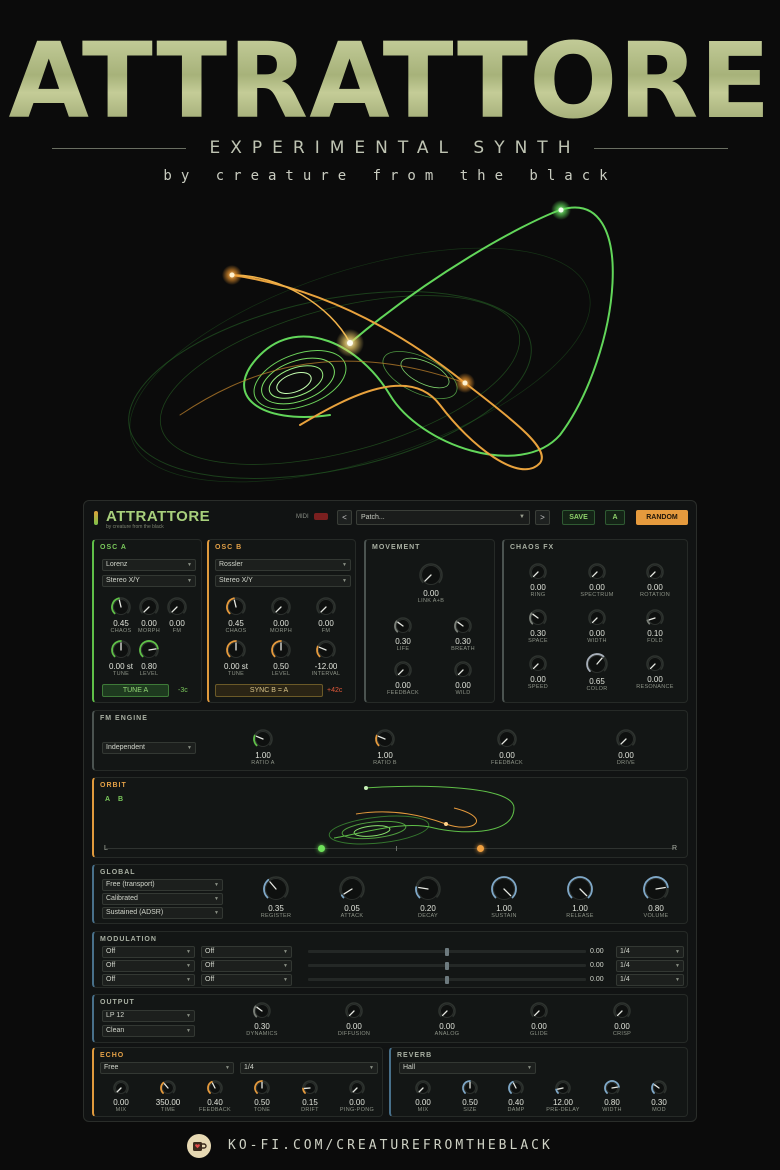 This screenshot has width=780, height=1170. Describe the element at coordinates (662, 517) in the screenshot. I see `random-button: RANDOM` at that location.